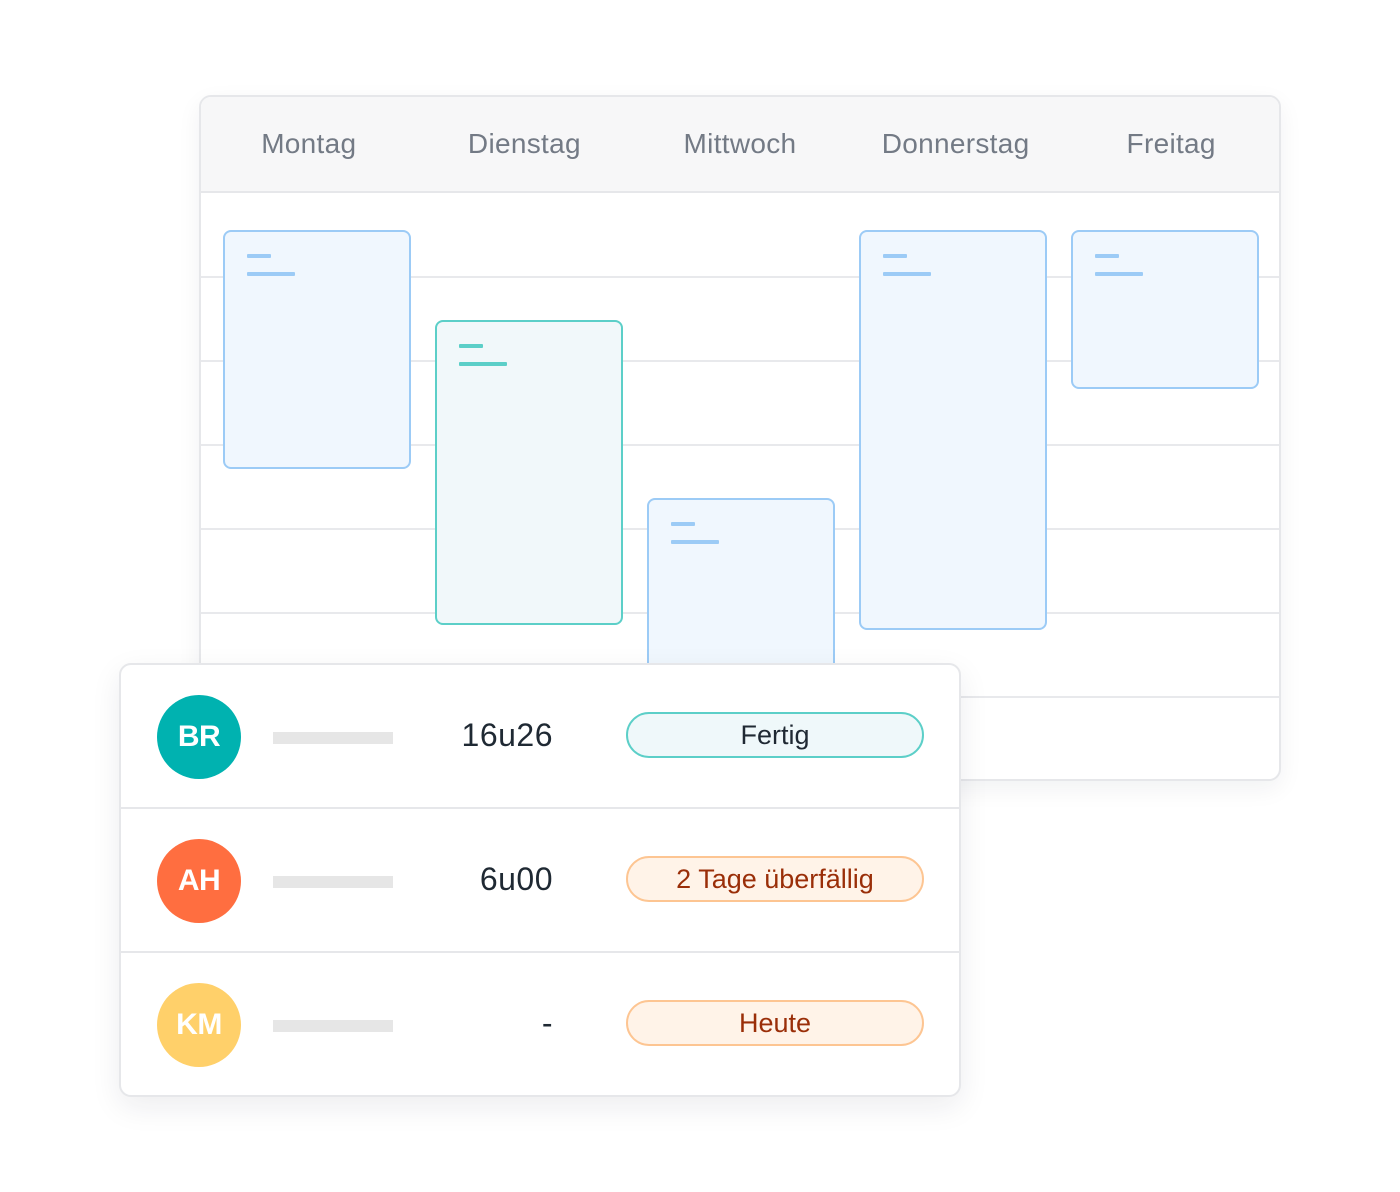 This screenshot has height=1192, width=1400. I want to click on day-header-thursday: Donnerstag, so click(956, 144).